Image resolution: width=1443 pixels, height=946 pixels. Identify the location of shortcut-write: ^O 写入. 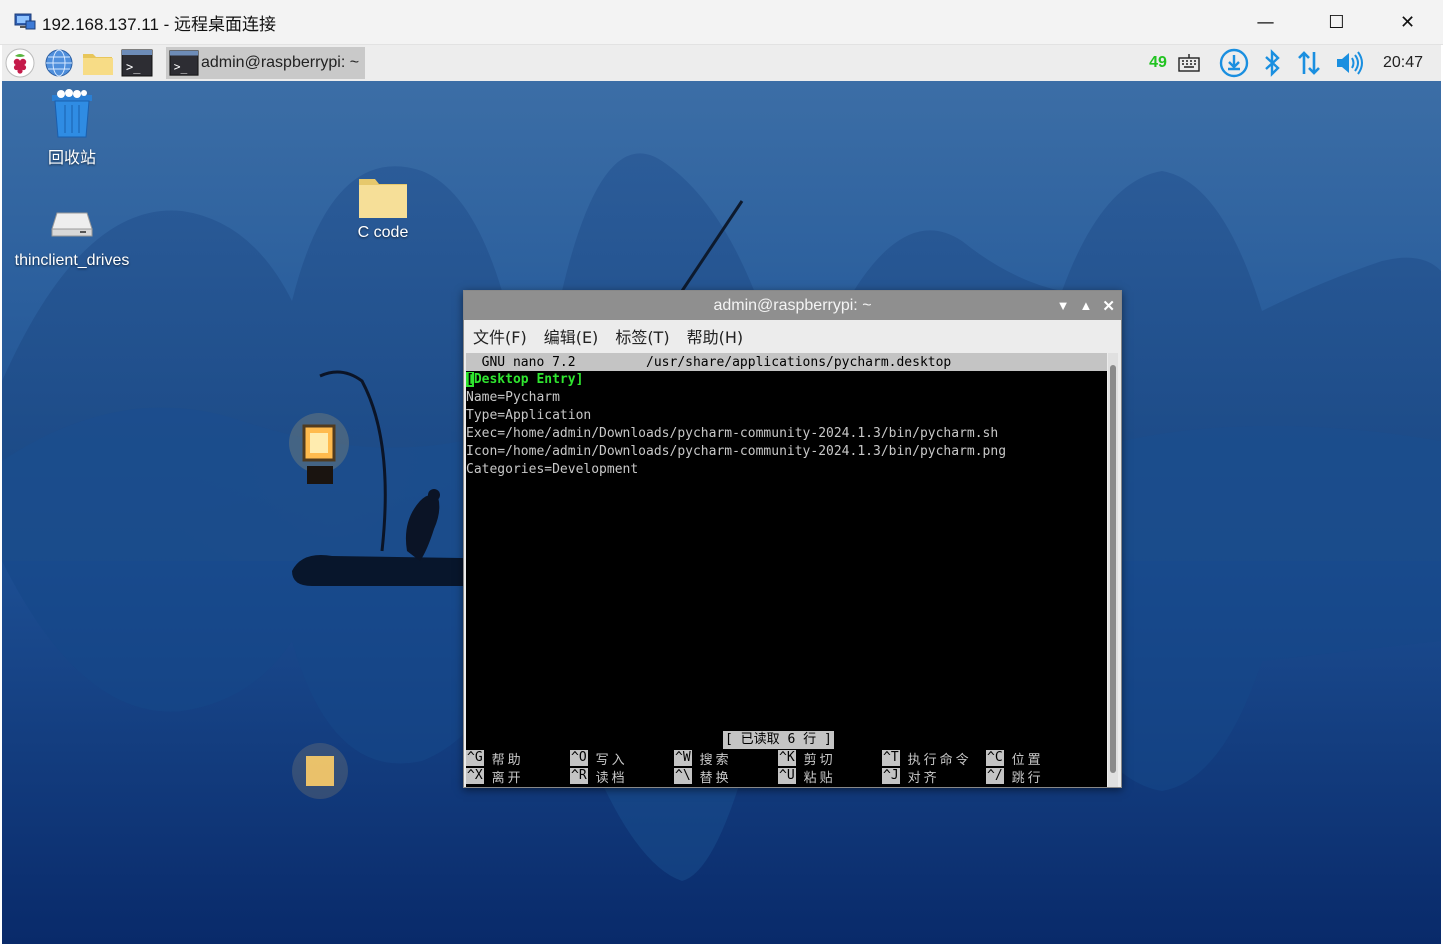
(599, 759).